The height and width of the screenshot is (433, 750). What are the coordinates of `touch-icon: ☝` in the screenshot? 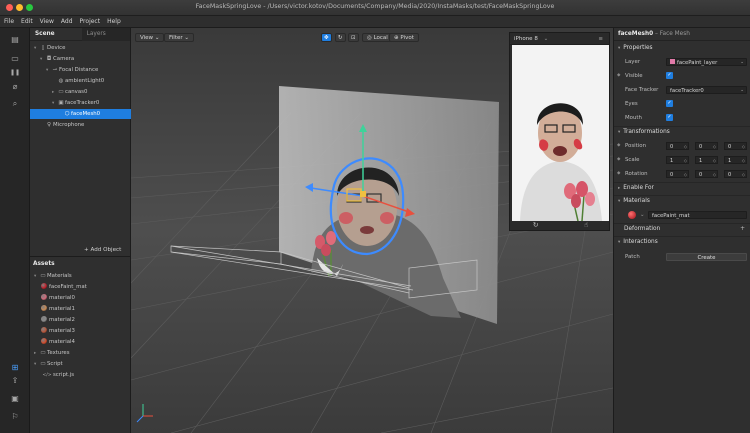 It's located at (586, 225).